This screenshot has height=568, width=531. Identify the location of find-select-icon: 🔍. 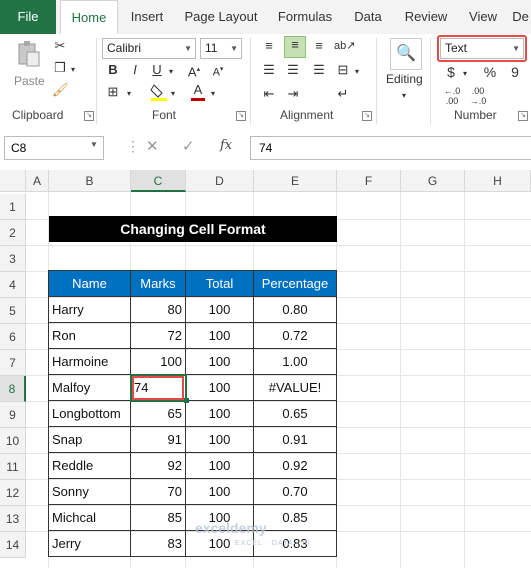
(406, 54).